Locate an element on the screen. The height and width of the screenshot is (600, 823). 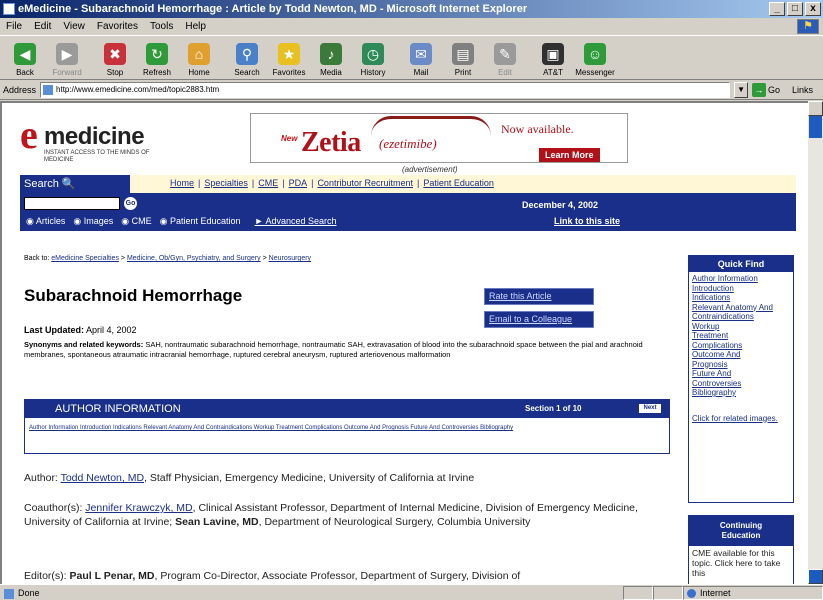
quick-find-heading: Quick Find is located at coordinates (741, 264).